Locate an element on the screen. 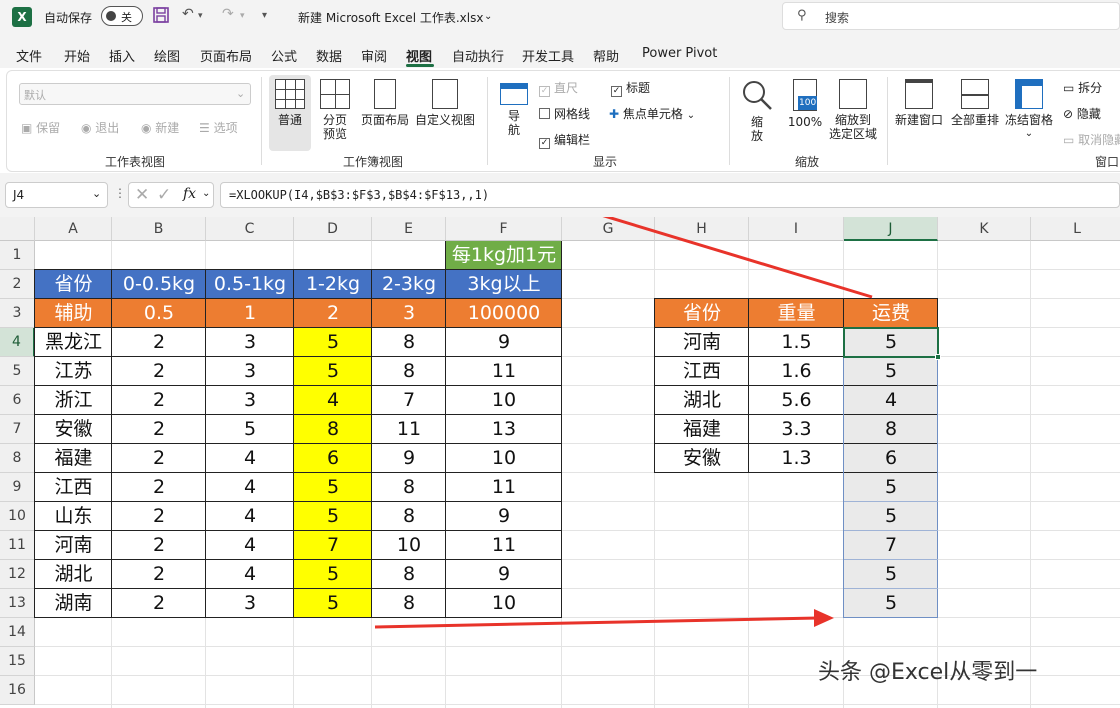 This screenshot has width=1120, height=708. zoom-button: 缩 放 is located at coordinates (757, 111).